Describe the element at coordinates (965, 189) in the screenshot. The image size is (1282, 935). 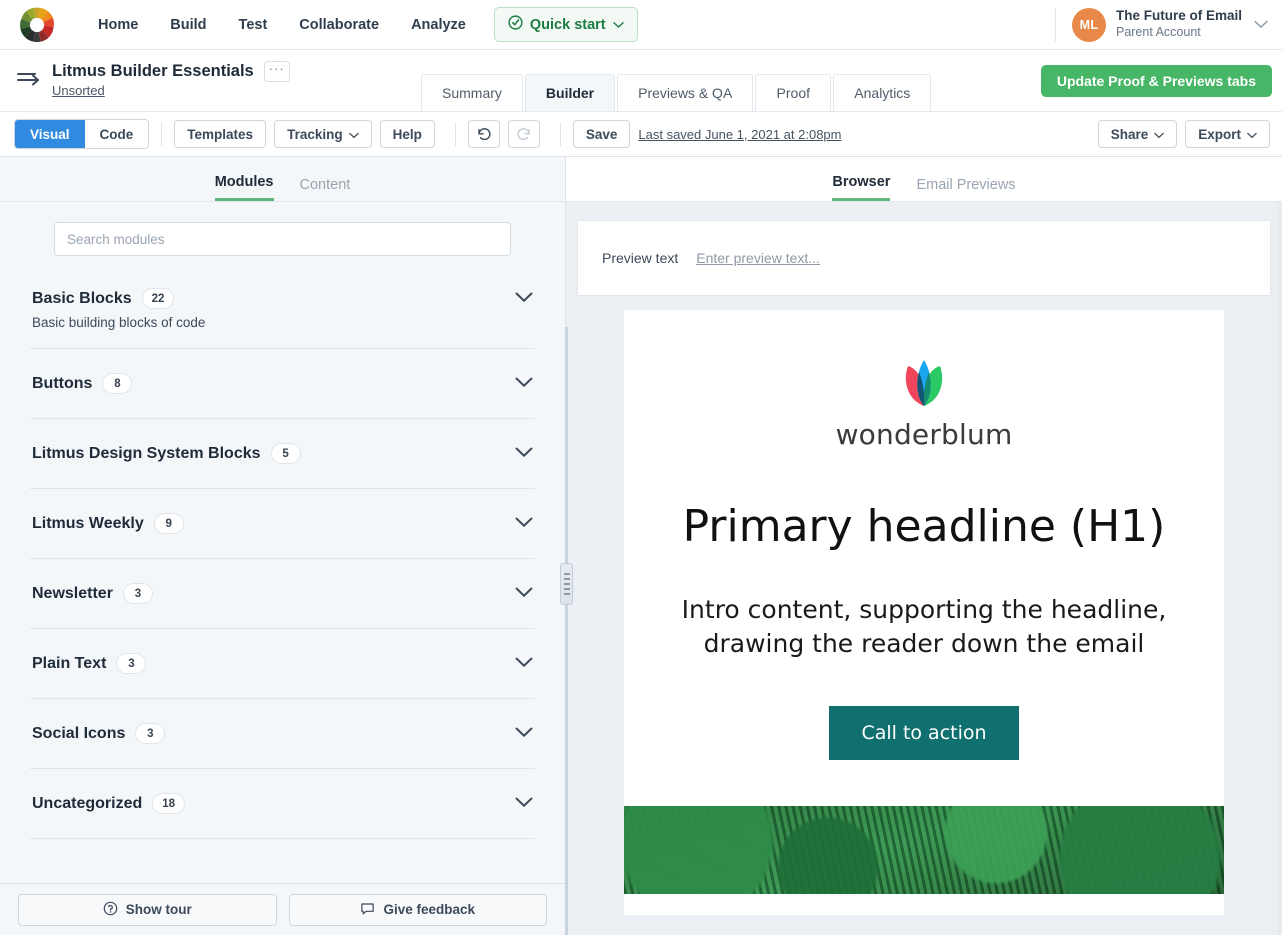
I see `tab-email-previews: Email Previews` at that location.